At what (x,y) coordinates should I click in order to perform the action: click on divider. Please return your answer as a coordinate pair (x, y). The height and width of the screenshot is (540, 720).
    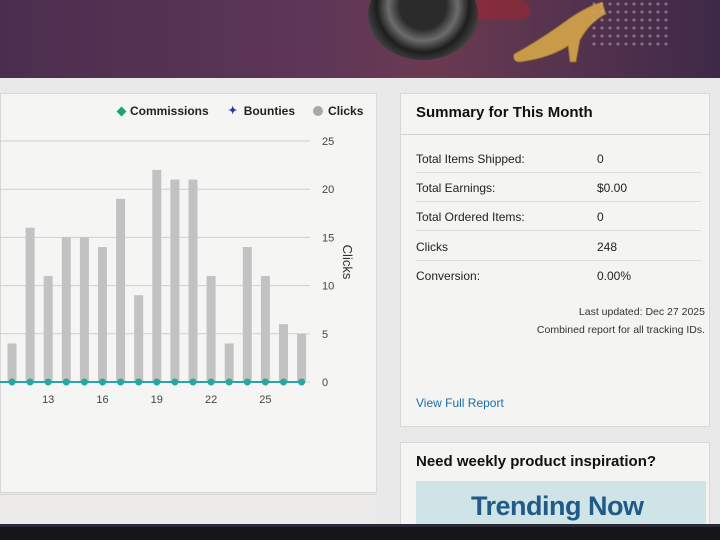
    Looking at the image, I should click on (556, 134).